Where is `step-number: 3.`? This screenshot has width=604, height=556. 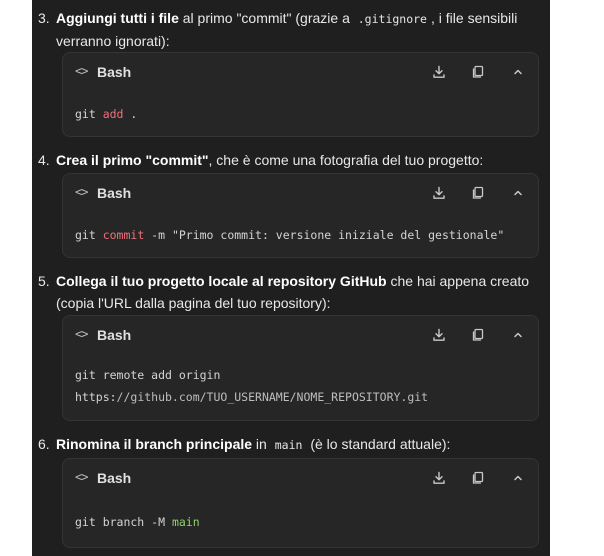
step-number: 3. is located at coordinates (44, 18).